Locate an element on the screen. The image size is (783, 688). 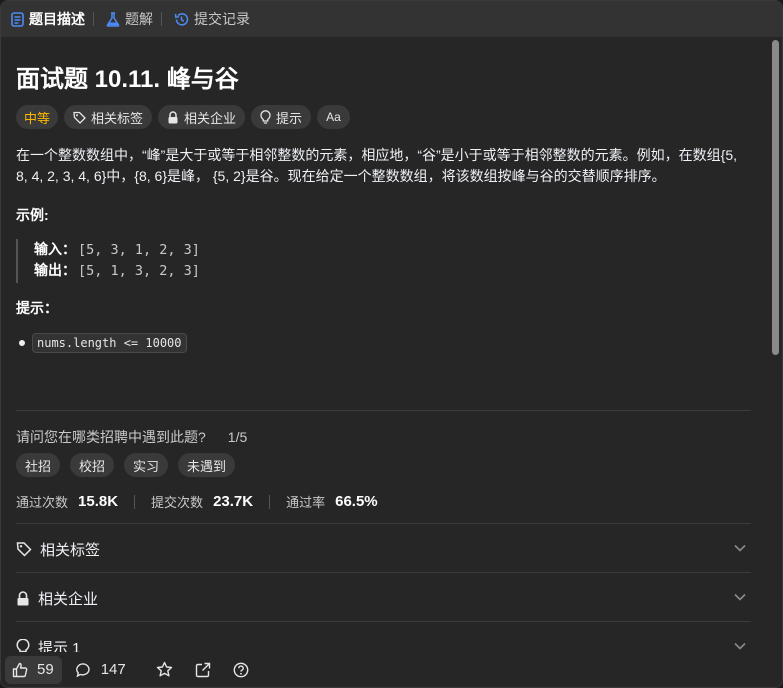
scrollbar-thumb is located at coordinates (775, 197).